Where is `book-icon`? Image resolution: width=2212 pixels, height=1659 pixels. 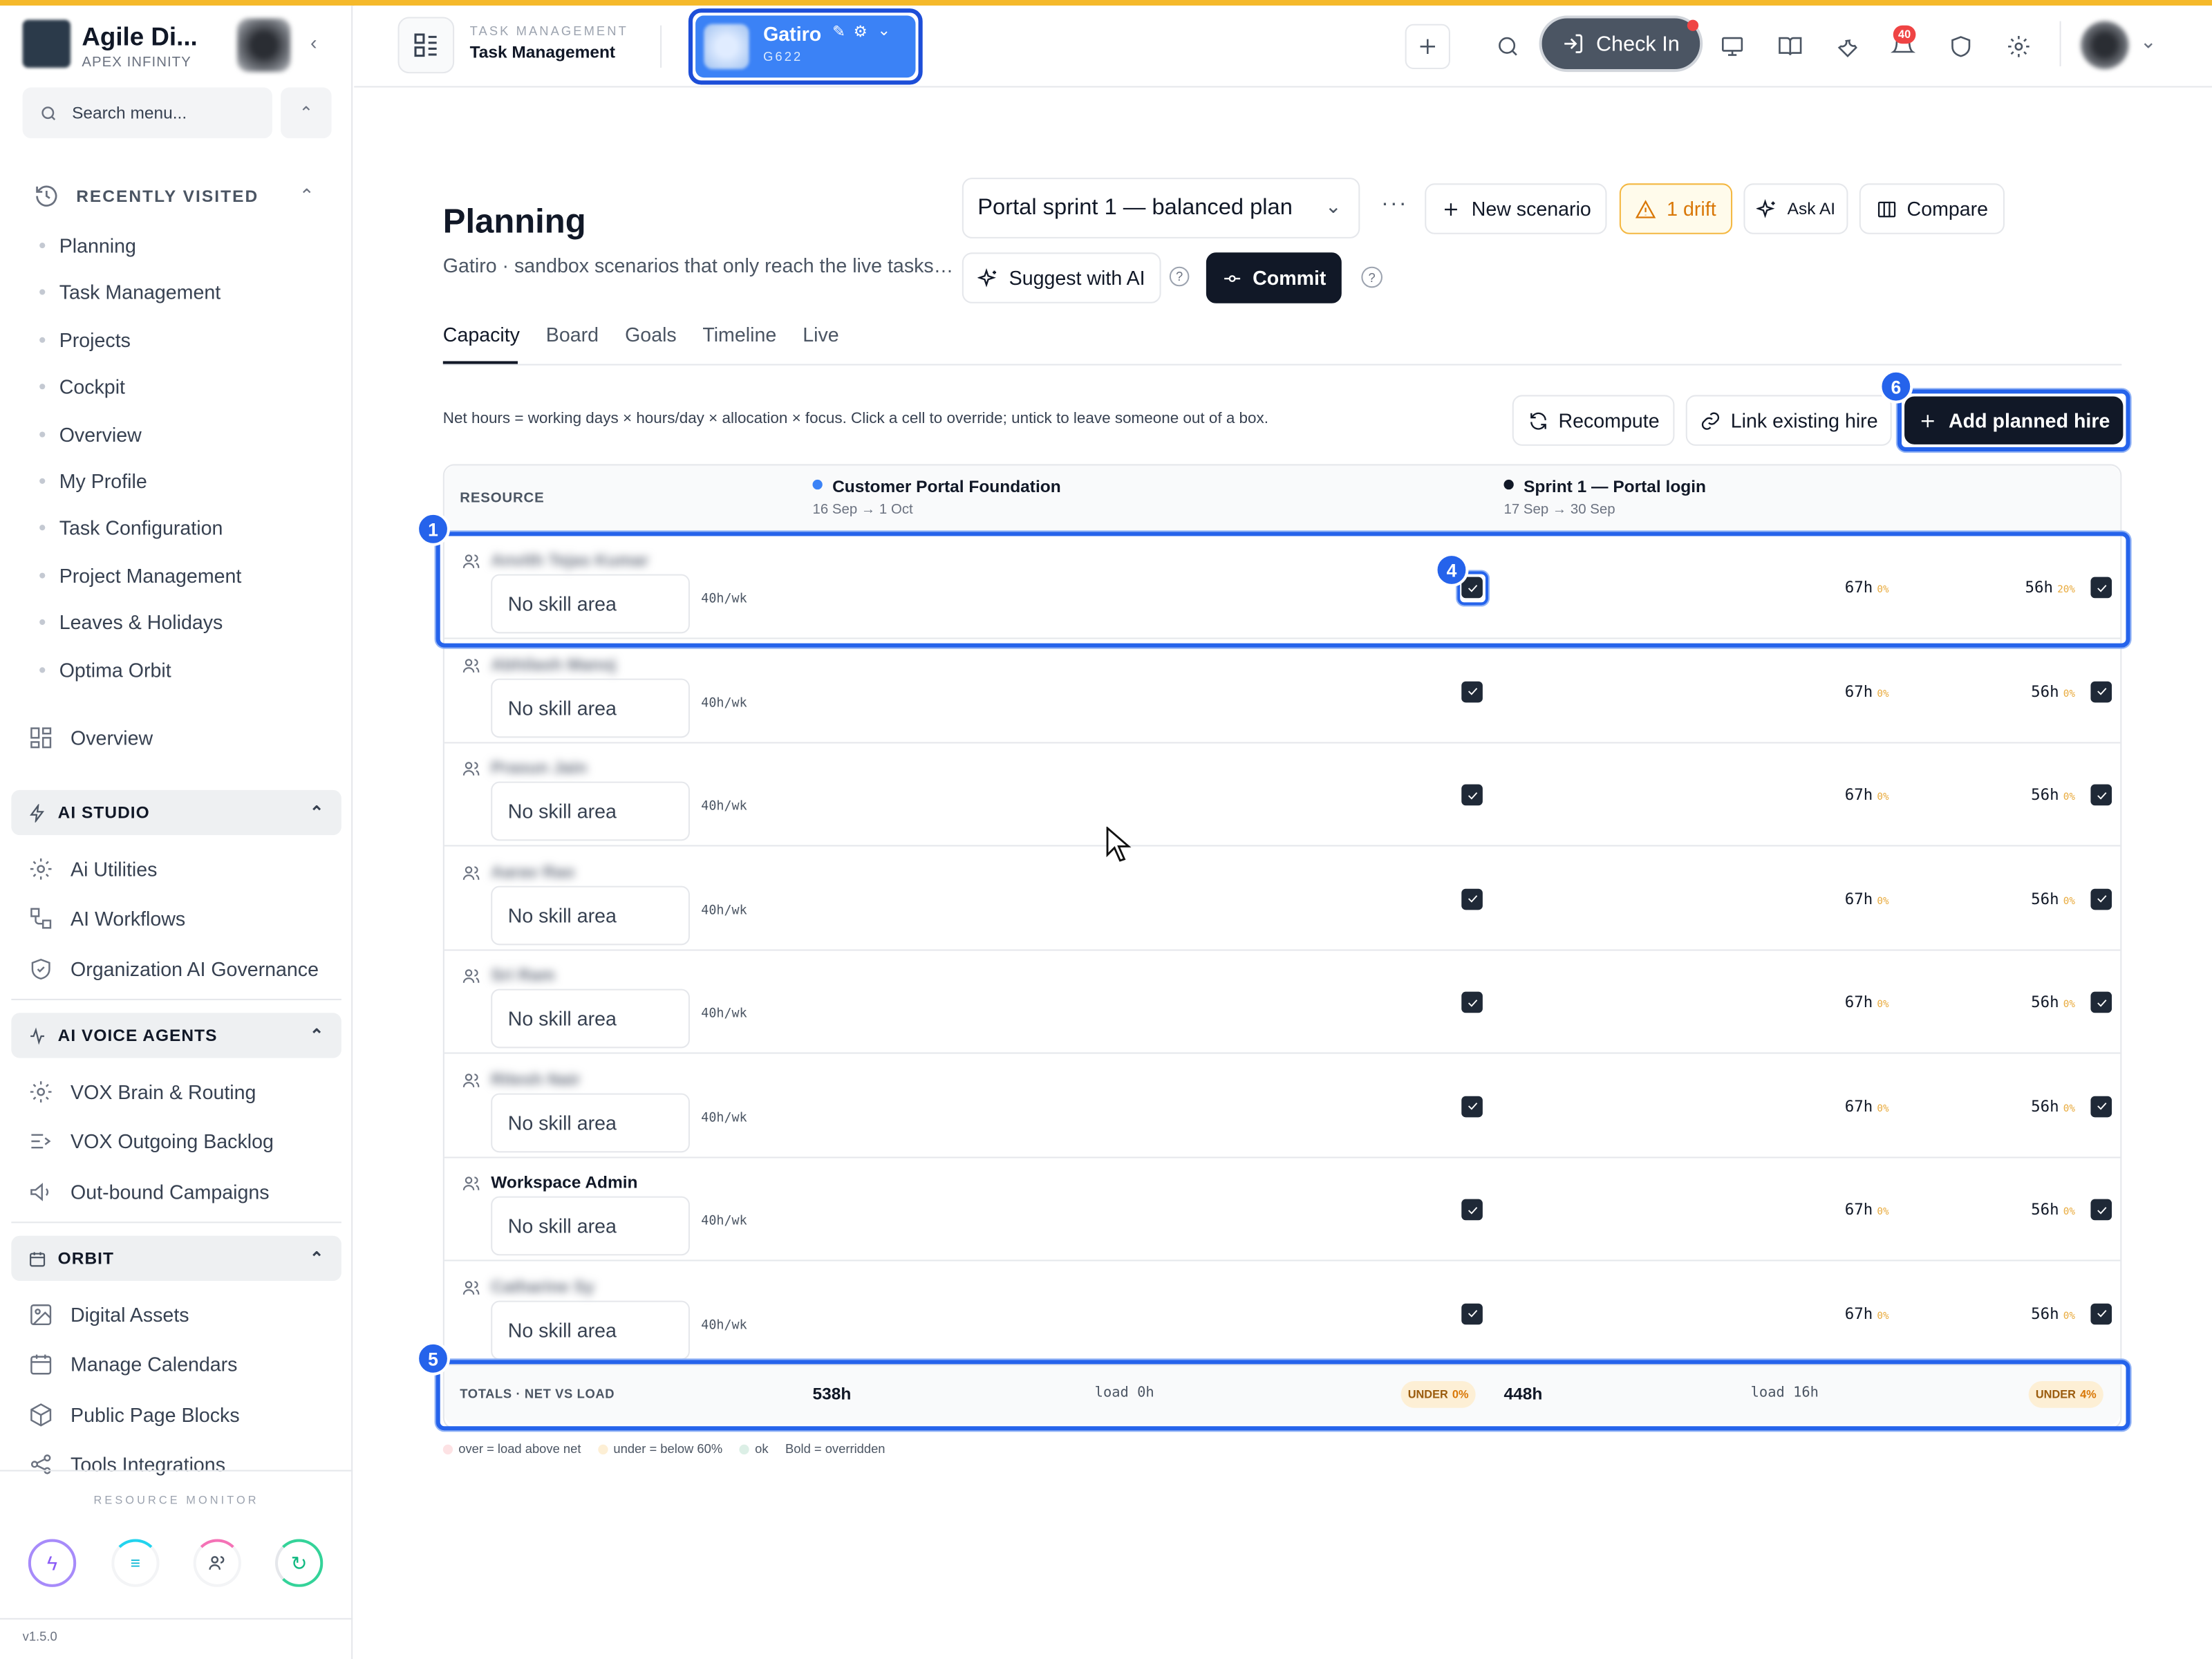 book-icon is located at coordinates (1790, 46).